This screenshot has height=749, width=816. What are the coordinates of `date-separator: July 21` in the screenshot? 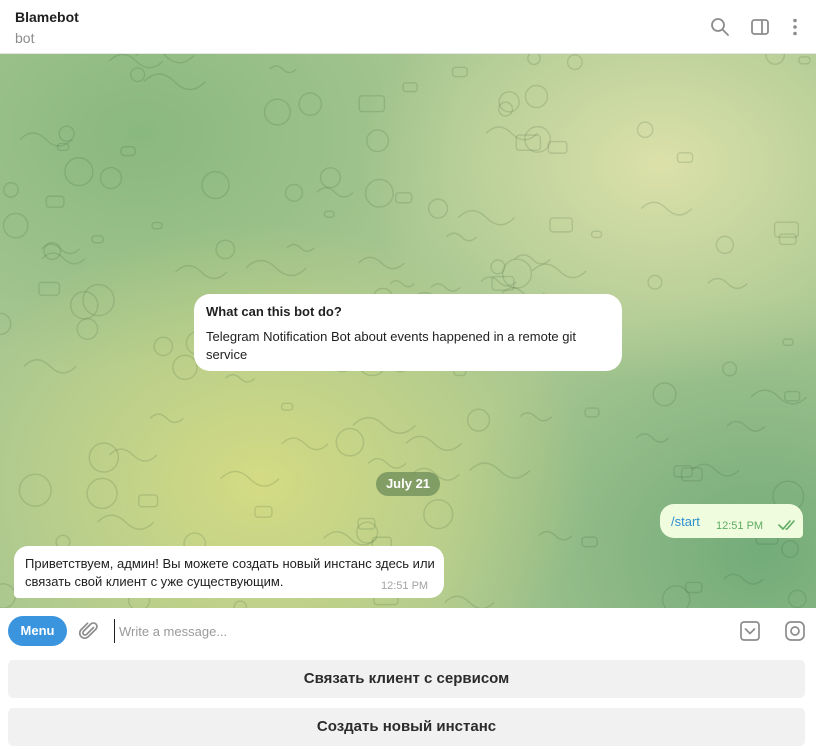 It's located at (408, 484).